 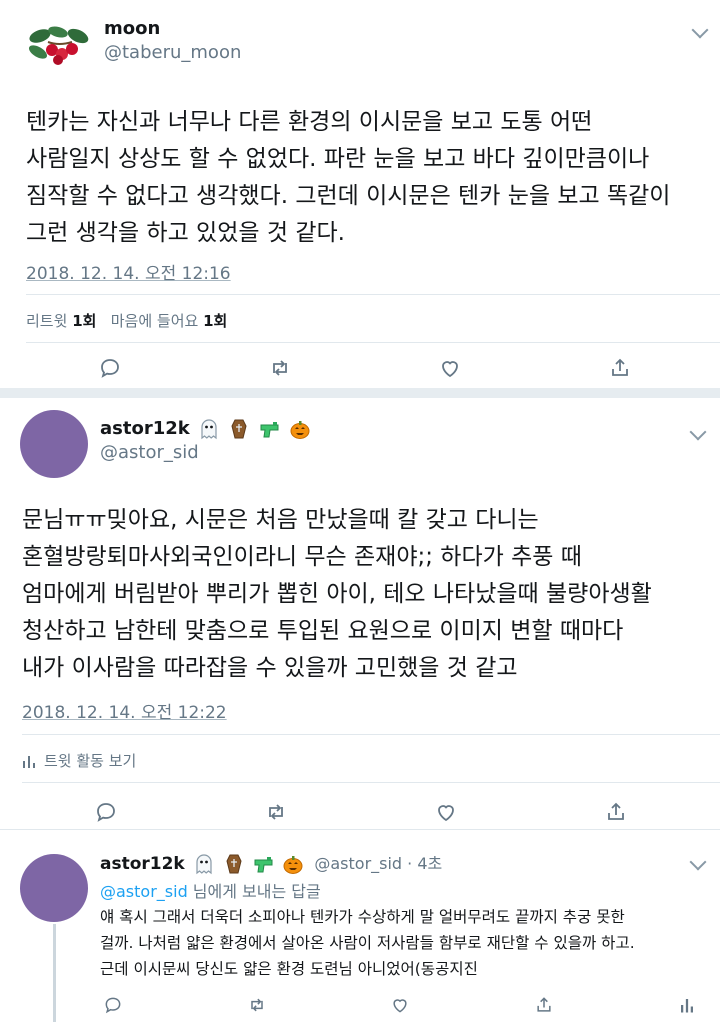 What do you see at coordinates (54, 973) in the screenshot?
I see `thread-line` at bounding box center [54, 973].